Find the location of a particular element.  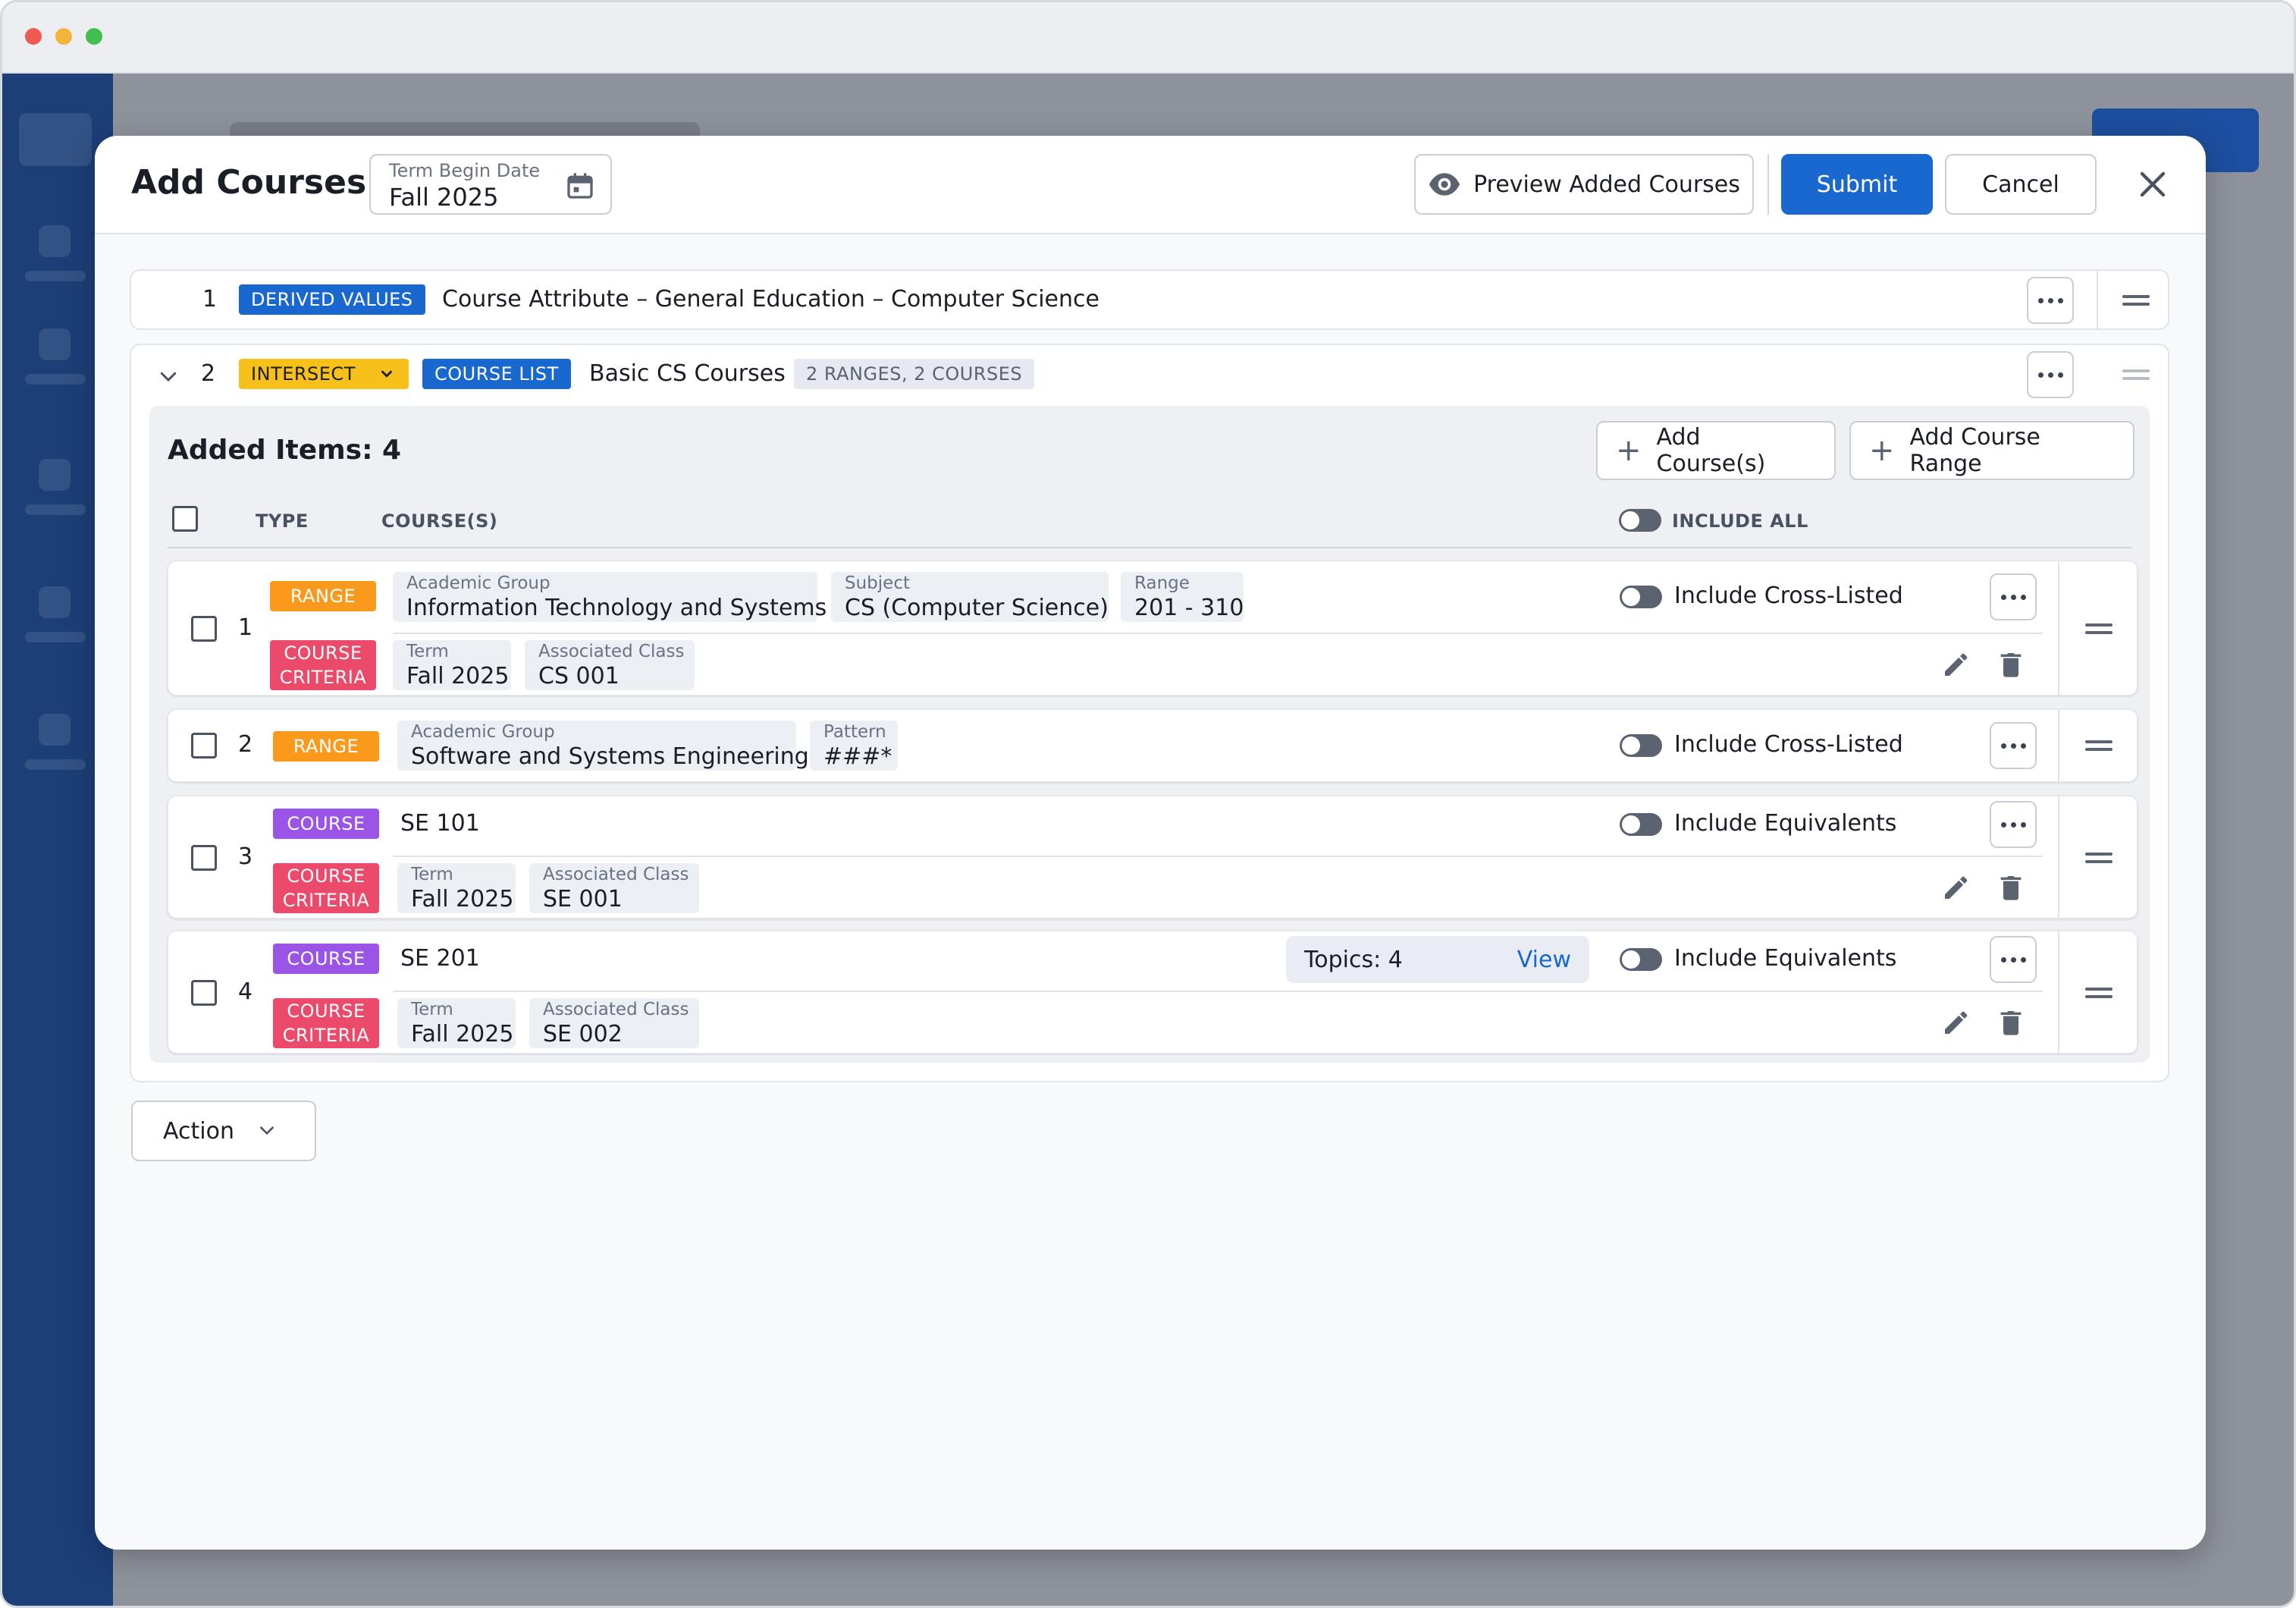

item-number: 3 is located at coordinates (245, 857).